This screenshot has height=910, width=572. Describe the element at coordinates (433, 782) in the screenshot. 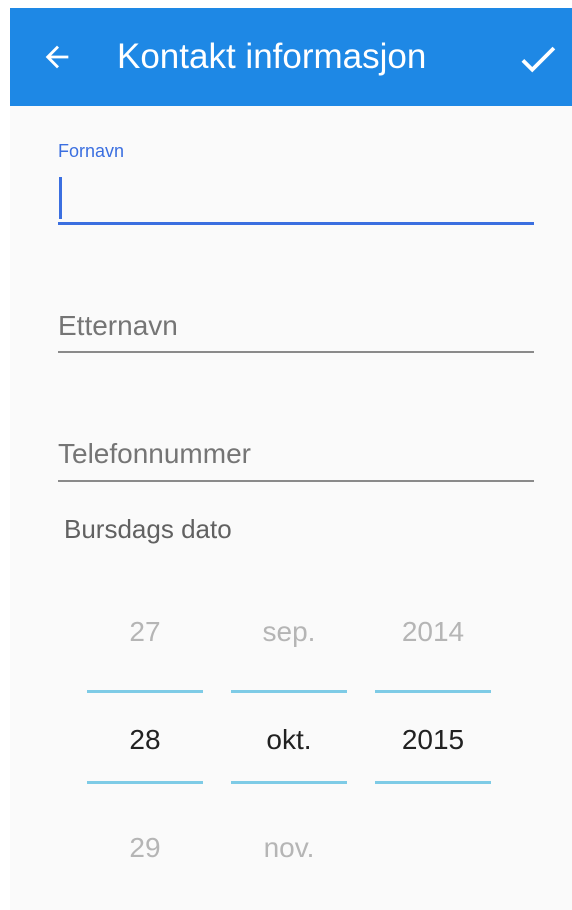

I see `year-picker-divider-bottom` at that location.